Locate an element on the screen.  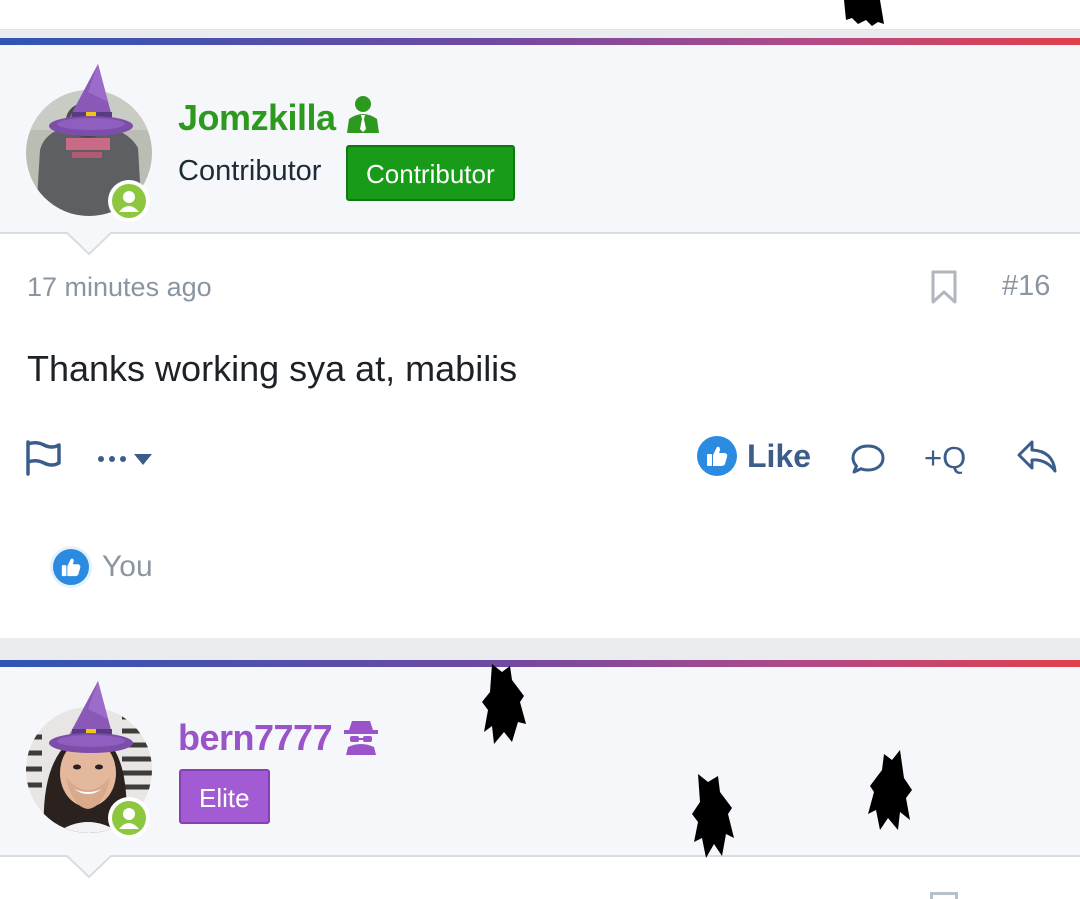
like-thumb-icon is located at coordinates (717, 456).